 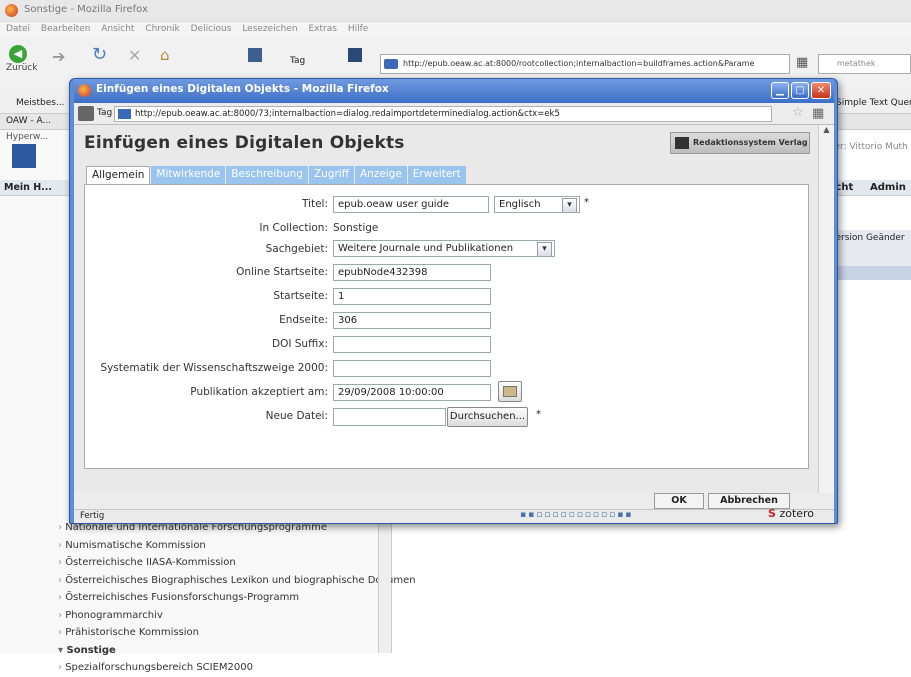 What do you see at coordinates (356, 228) in the screenshot?
I see `collection-value: Sonstige` at bounding box center [356, 228].